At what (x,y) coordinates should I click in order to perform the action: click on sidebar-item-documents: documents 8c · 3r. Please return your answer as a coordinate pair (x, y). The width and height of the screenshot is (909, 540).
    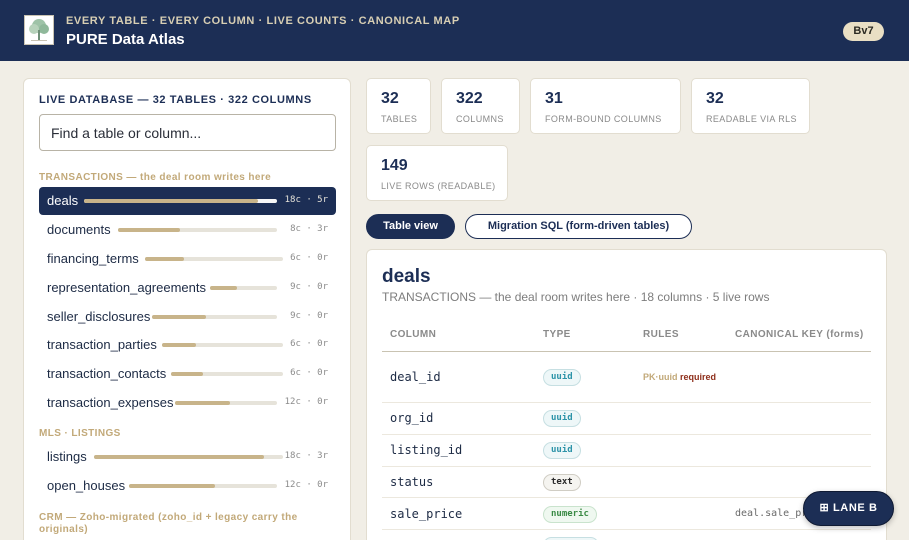
    Looking at the image, I should click on (187, 230).